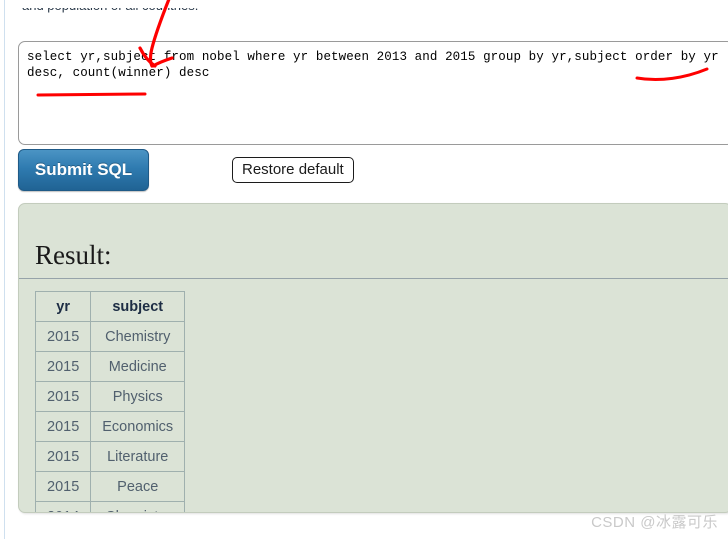 This screenshot has height=539, width=728. What do you see at coordinates (73, 255) in the screenshot?
I see `result-heading: Result:` at bounding box center [73, 255].